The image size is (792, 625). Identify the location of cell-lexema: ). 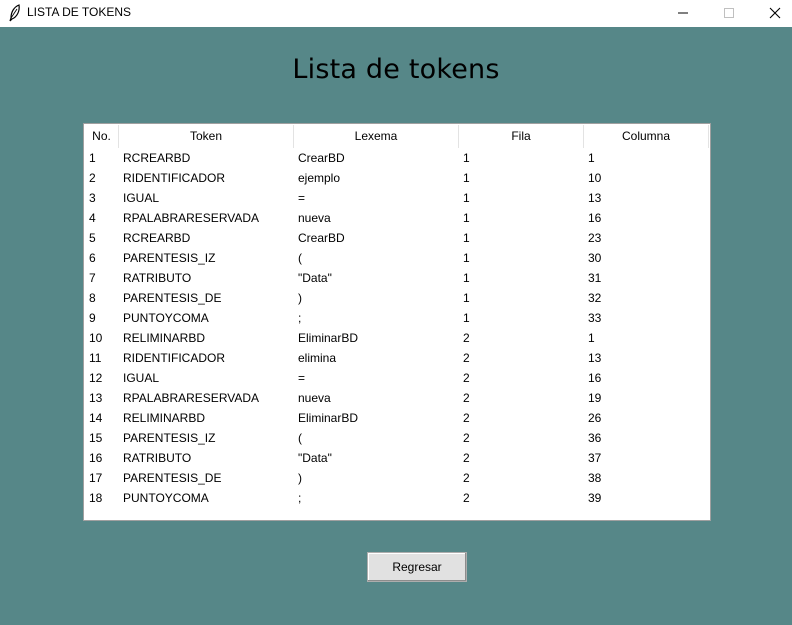
(300, 298).